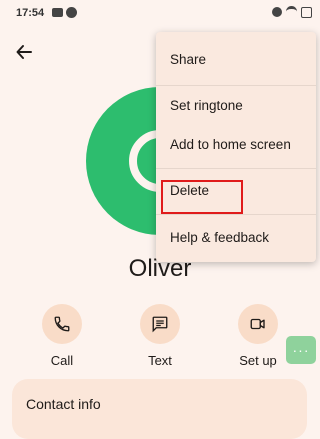 The image size is (320, 439). What do you see at coordinates (30, 13) in the screenshot?
I see `status-time: 17:54` at bounding box center [30, 13].